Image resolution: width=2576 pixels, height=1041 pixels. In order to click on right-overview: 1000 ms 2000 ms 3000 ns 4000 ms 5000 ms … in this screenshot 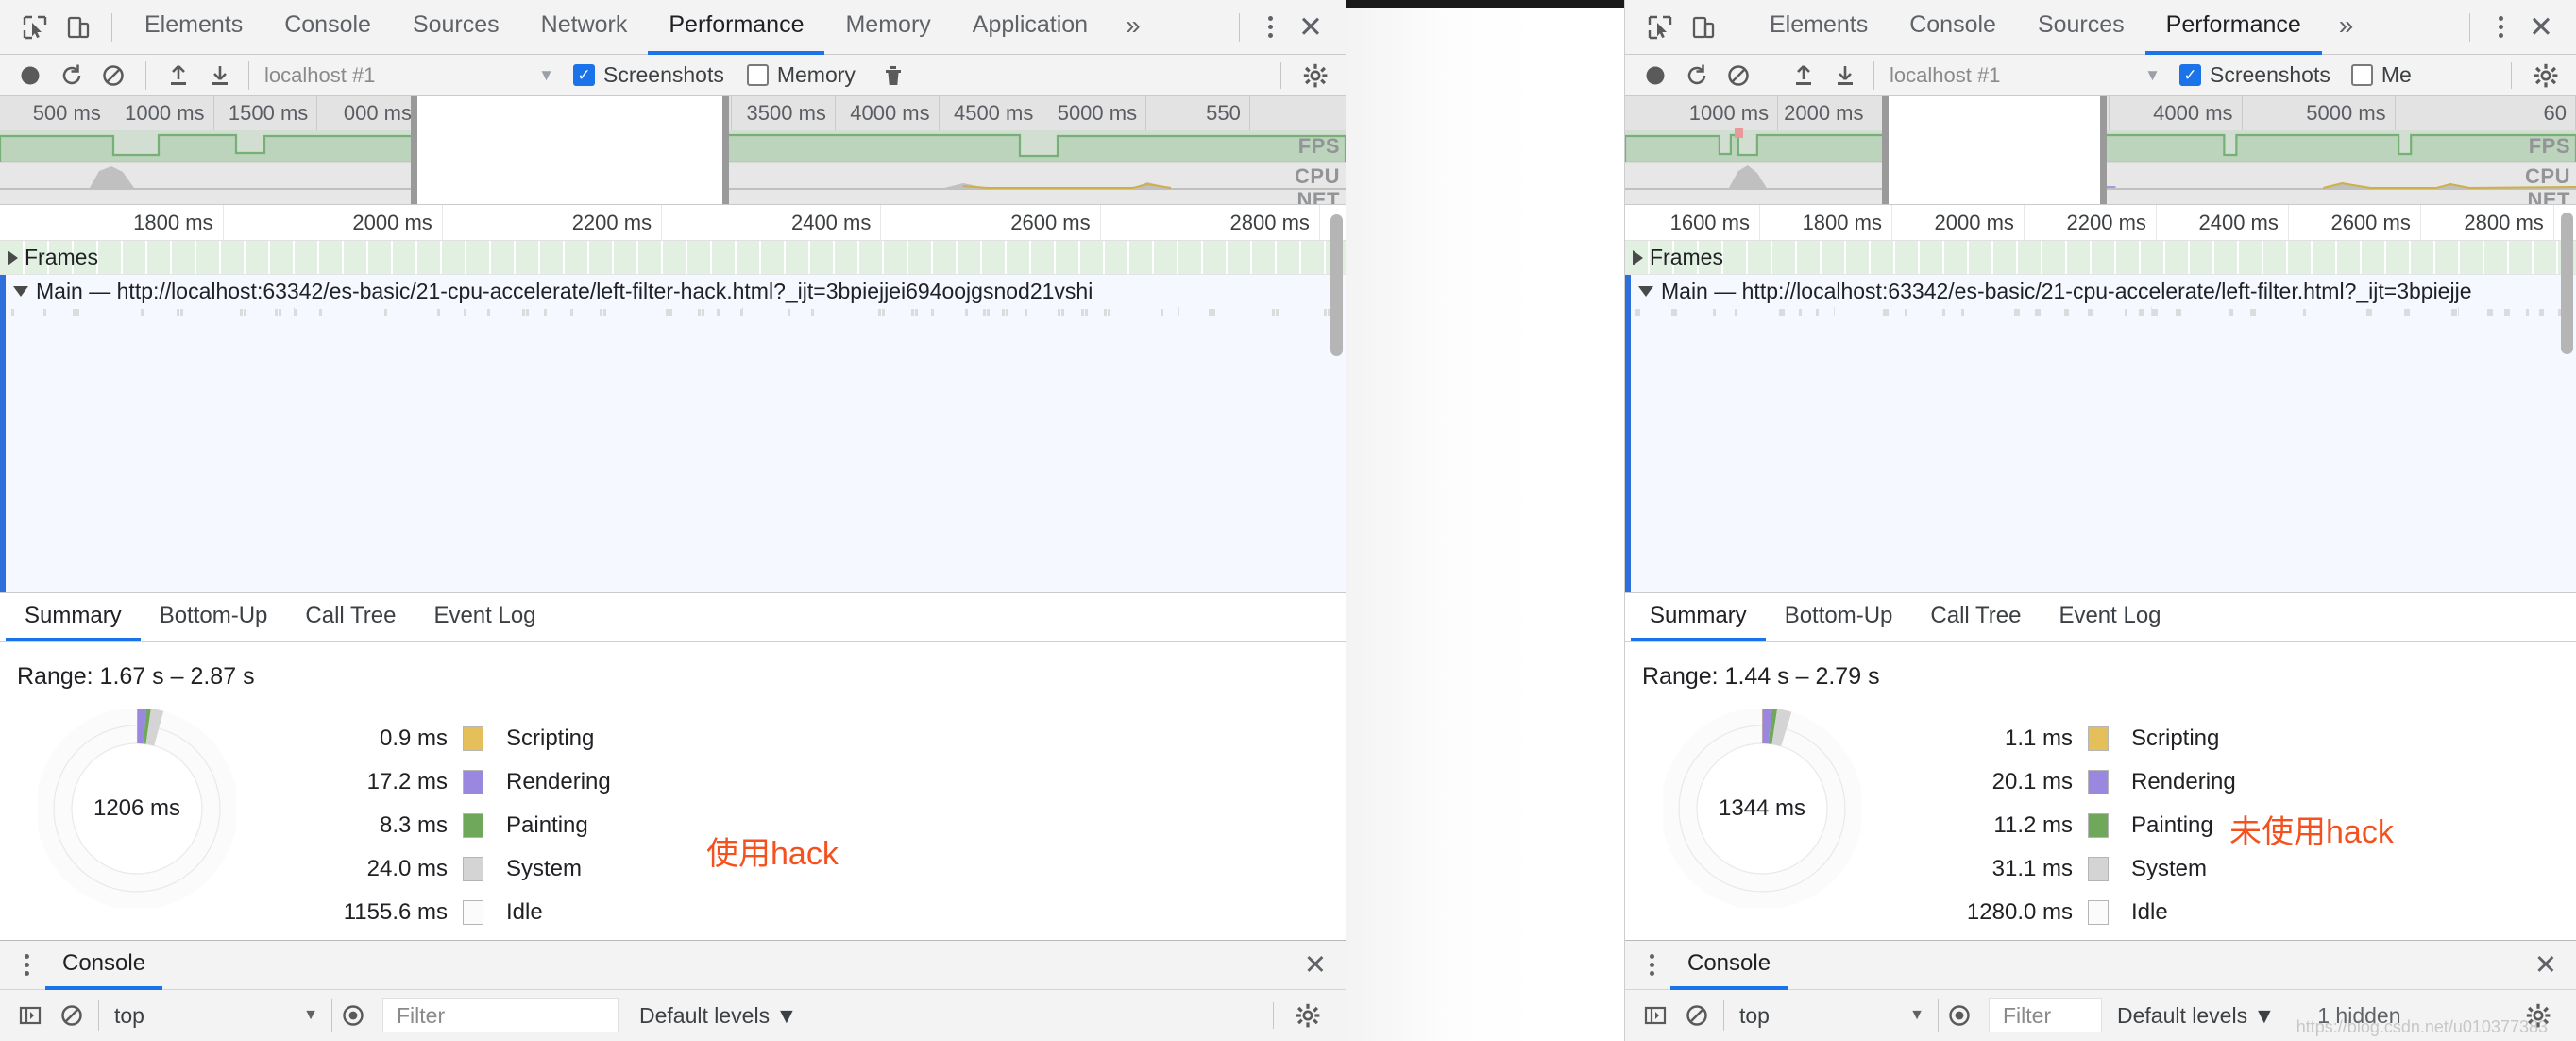, I will do `click(2100, 150)`.